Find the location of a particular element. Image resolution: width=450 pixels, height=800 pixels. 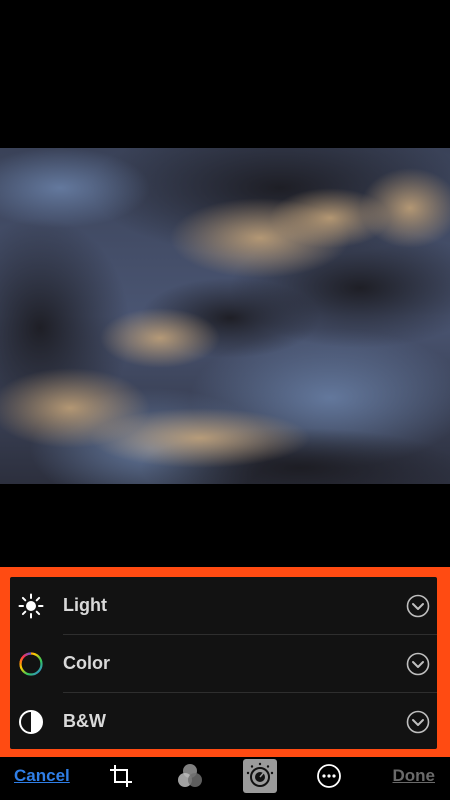

filters-button is located at coordinates (190, 776).